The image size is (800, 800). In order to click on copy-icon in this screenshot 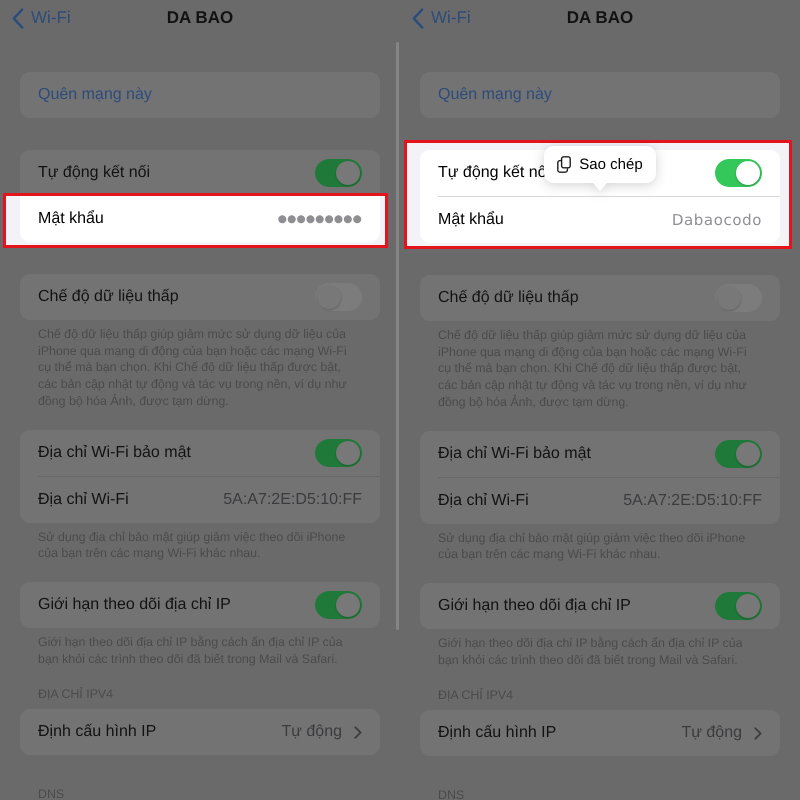, I will do `click(564, 164)`.